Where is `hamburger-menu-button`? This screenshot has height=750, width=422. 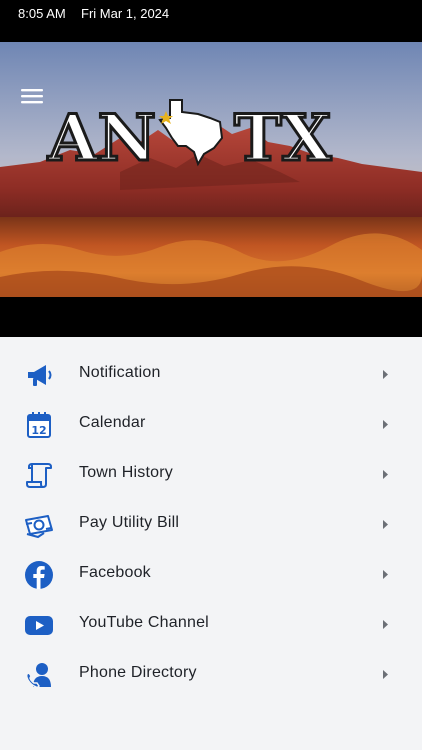 hamburger-menu-button is located at coordinates (33, 97).